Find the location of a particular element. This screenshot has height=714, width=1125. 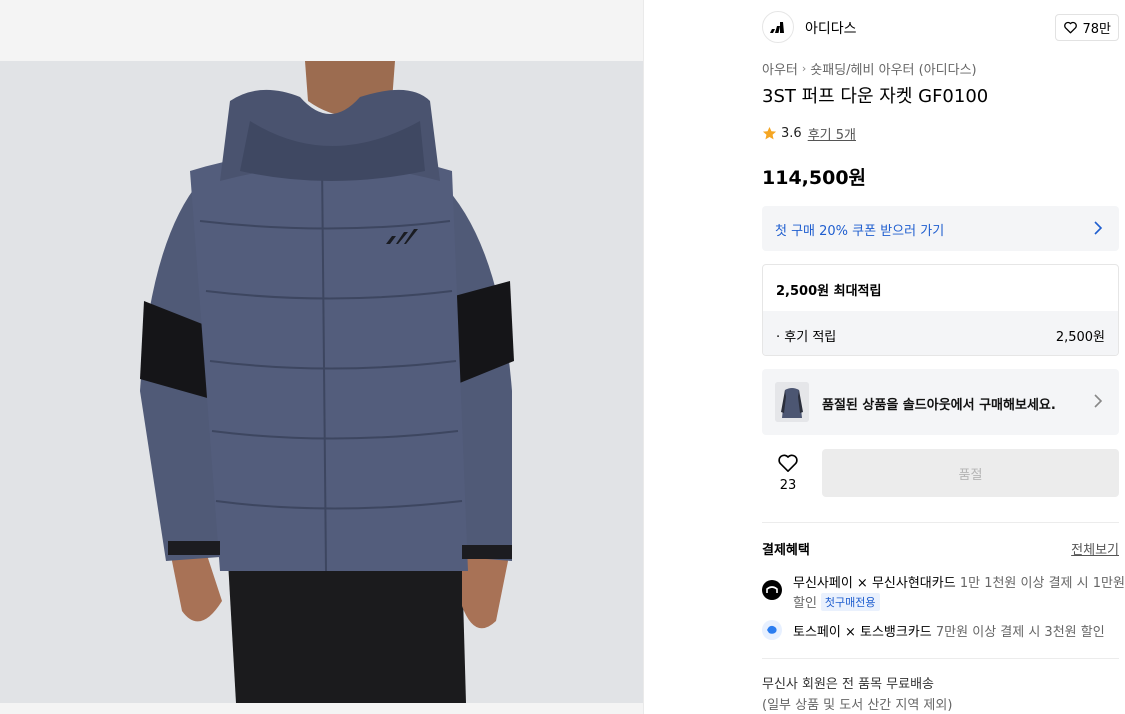

points-row: · 후기 적립 2,500원 is located at coordinates (940, 333).